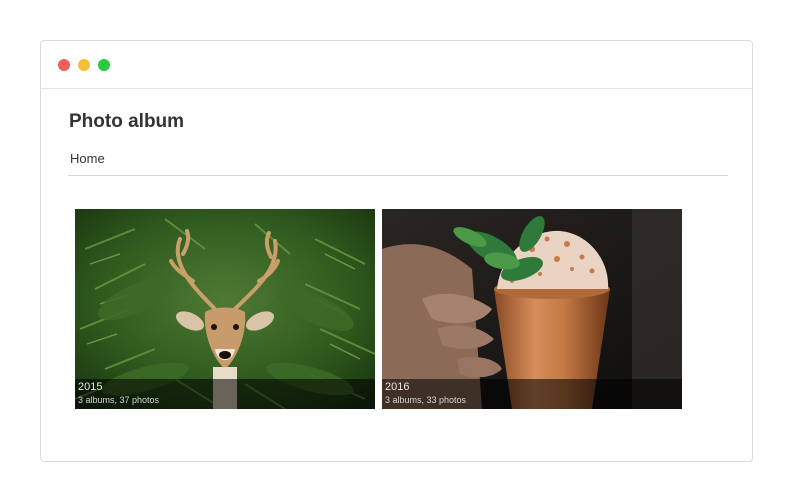 The height and width of the screenshot is (495, 792). Describe the element at coordinates (119, 400) in the screenshot. I see `album-subtitle: 3 albums, 37 photos` at that location.